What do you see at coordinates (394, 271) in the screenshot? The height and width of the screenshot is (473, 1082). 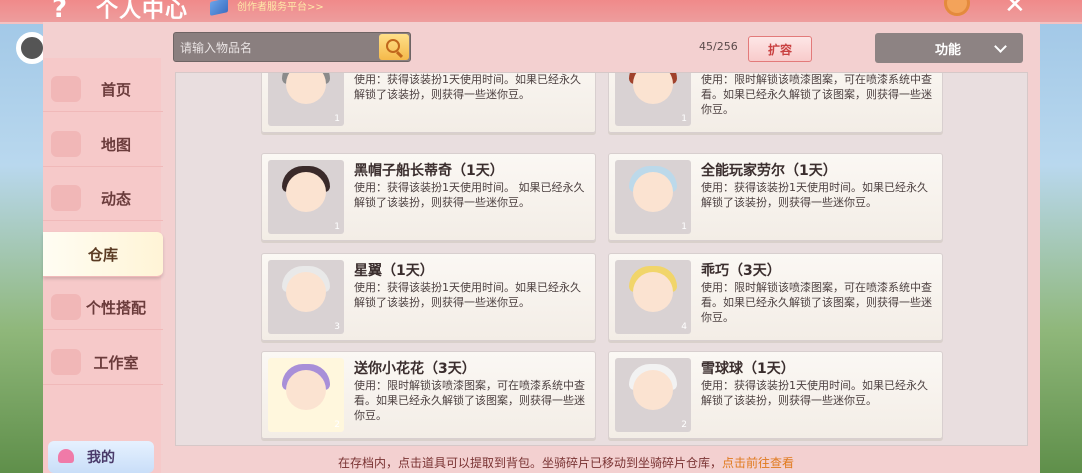 I see `item-name: 星翼（1天）` at bounding box center [394, 271].